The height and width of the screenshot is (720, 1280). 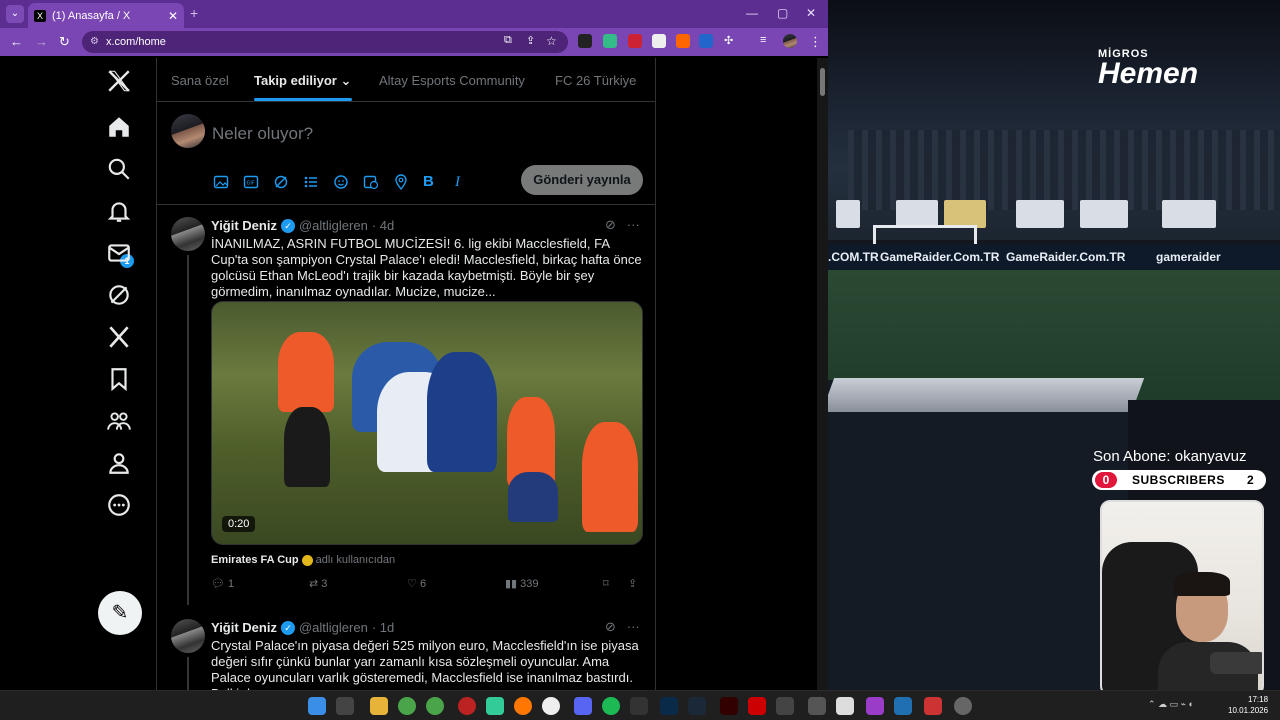 What do you see at coordinates (16, 41) in the screenshot?
I see `back-icon: ←` at bounding box center [16, 41].